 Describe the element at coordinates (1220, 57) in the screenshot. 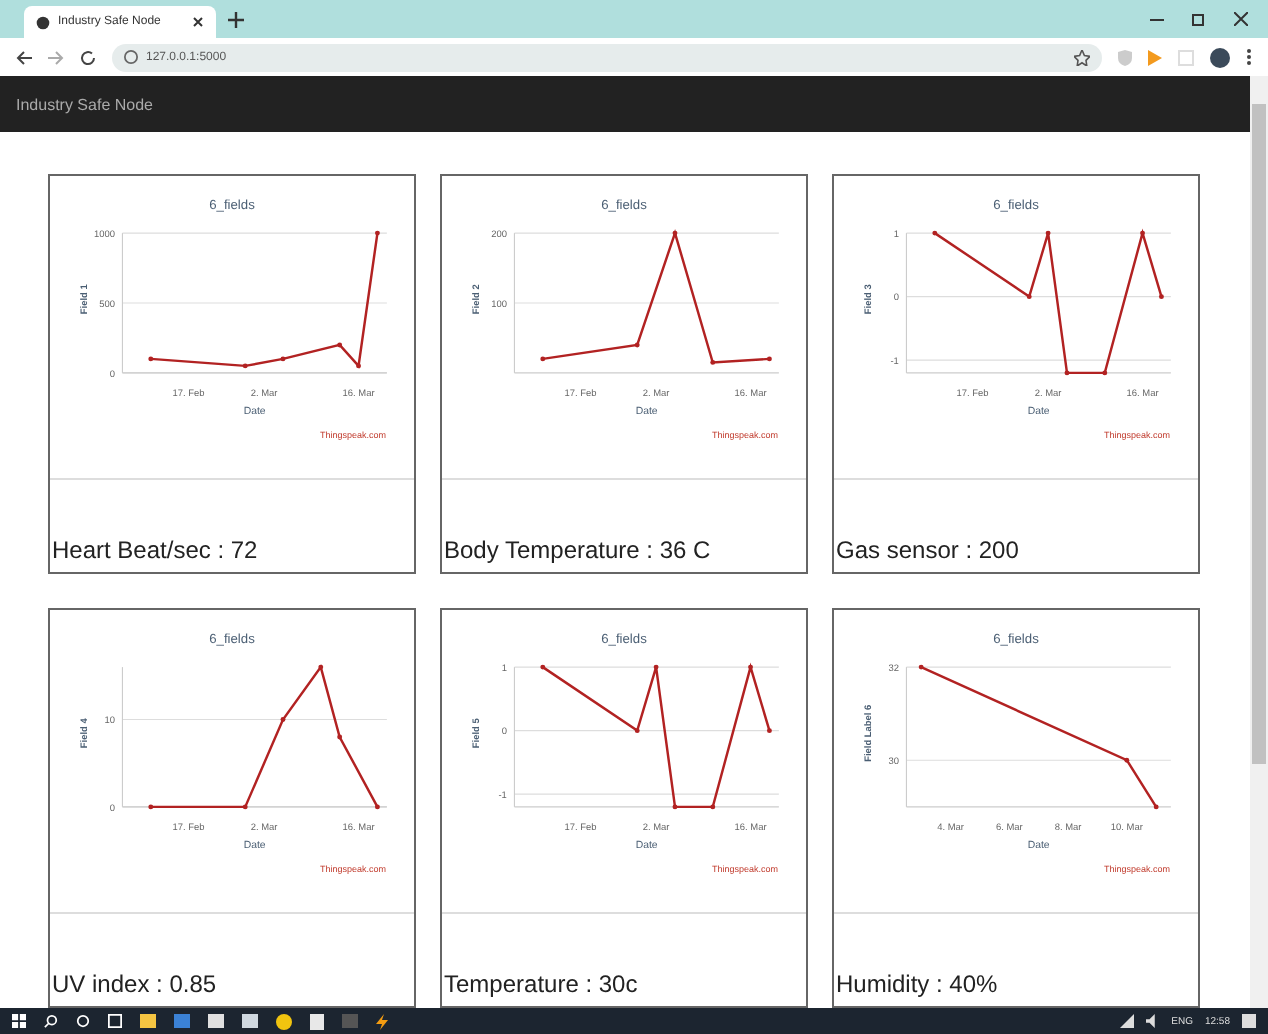

I see `profile-avatar-icon` at that location.